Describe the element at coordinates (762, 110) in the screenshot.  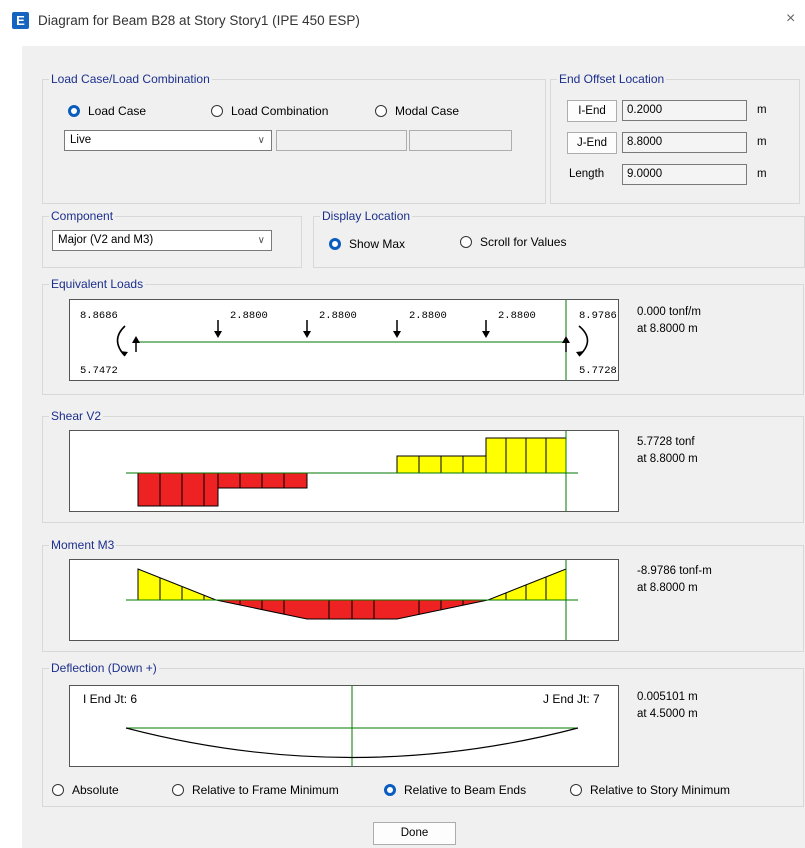
I see `i-end-unit: m` at that location.